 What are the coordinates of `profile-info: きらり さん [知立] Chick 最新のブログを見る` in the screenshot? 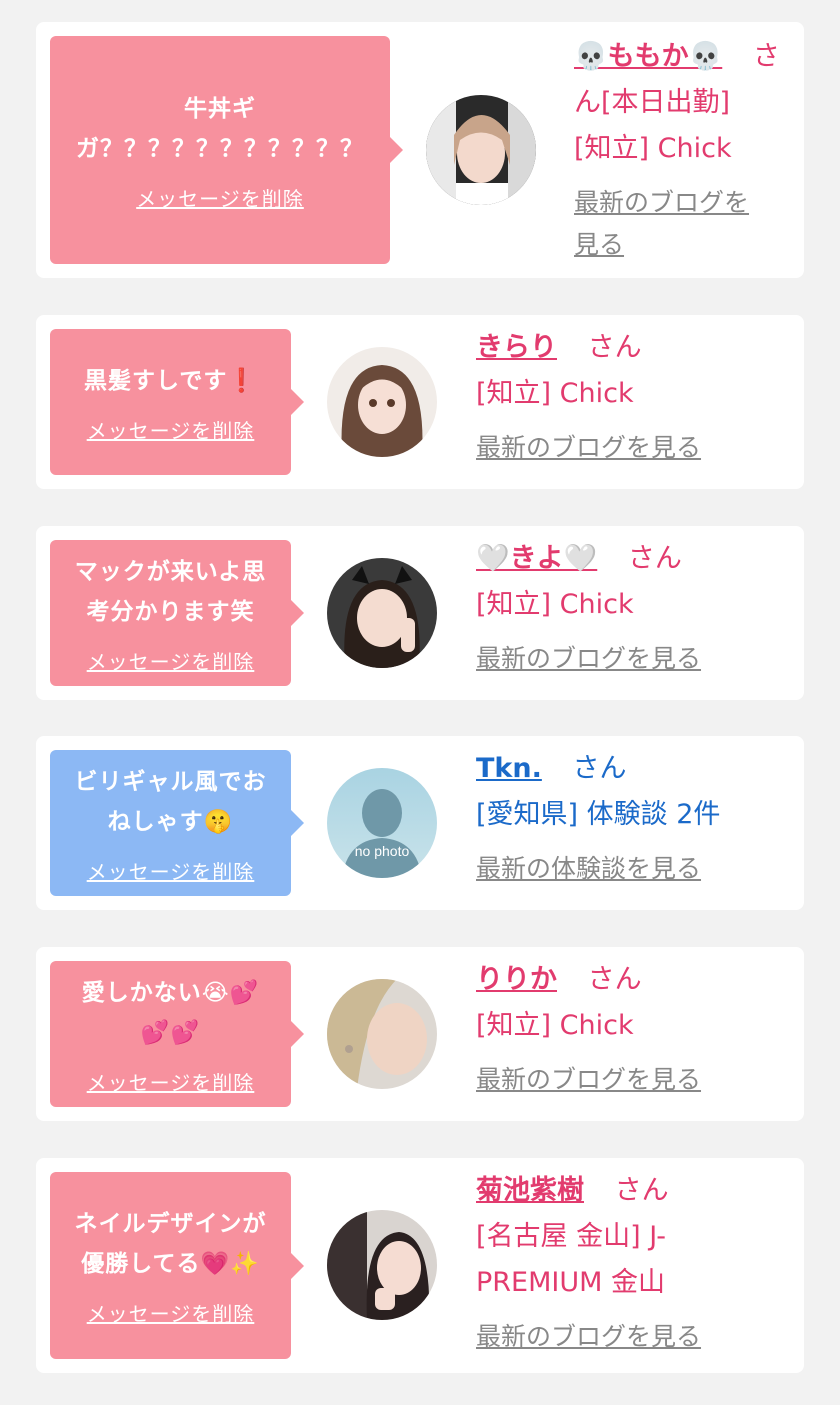 It's located at (636, 397).